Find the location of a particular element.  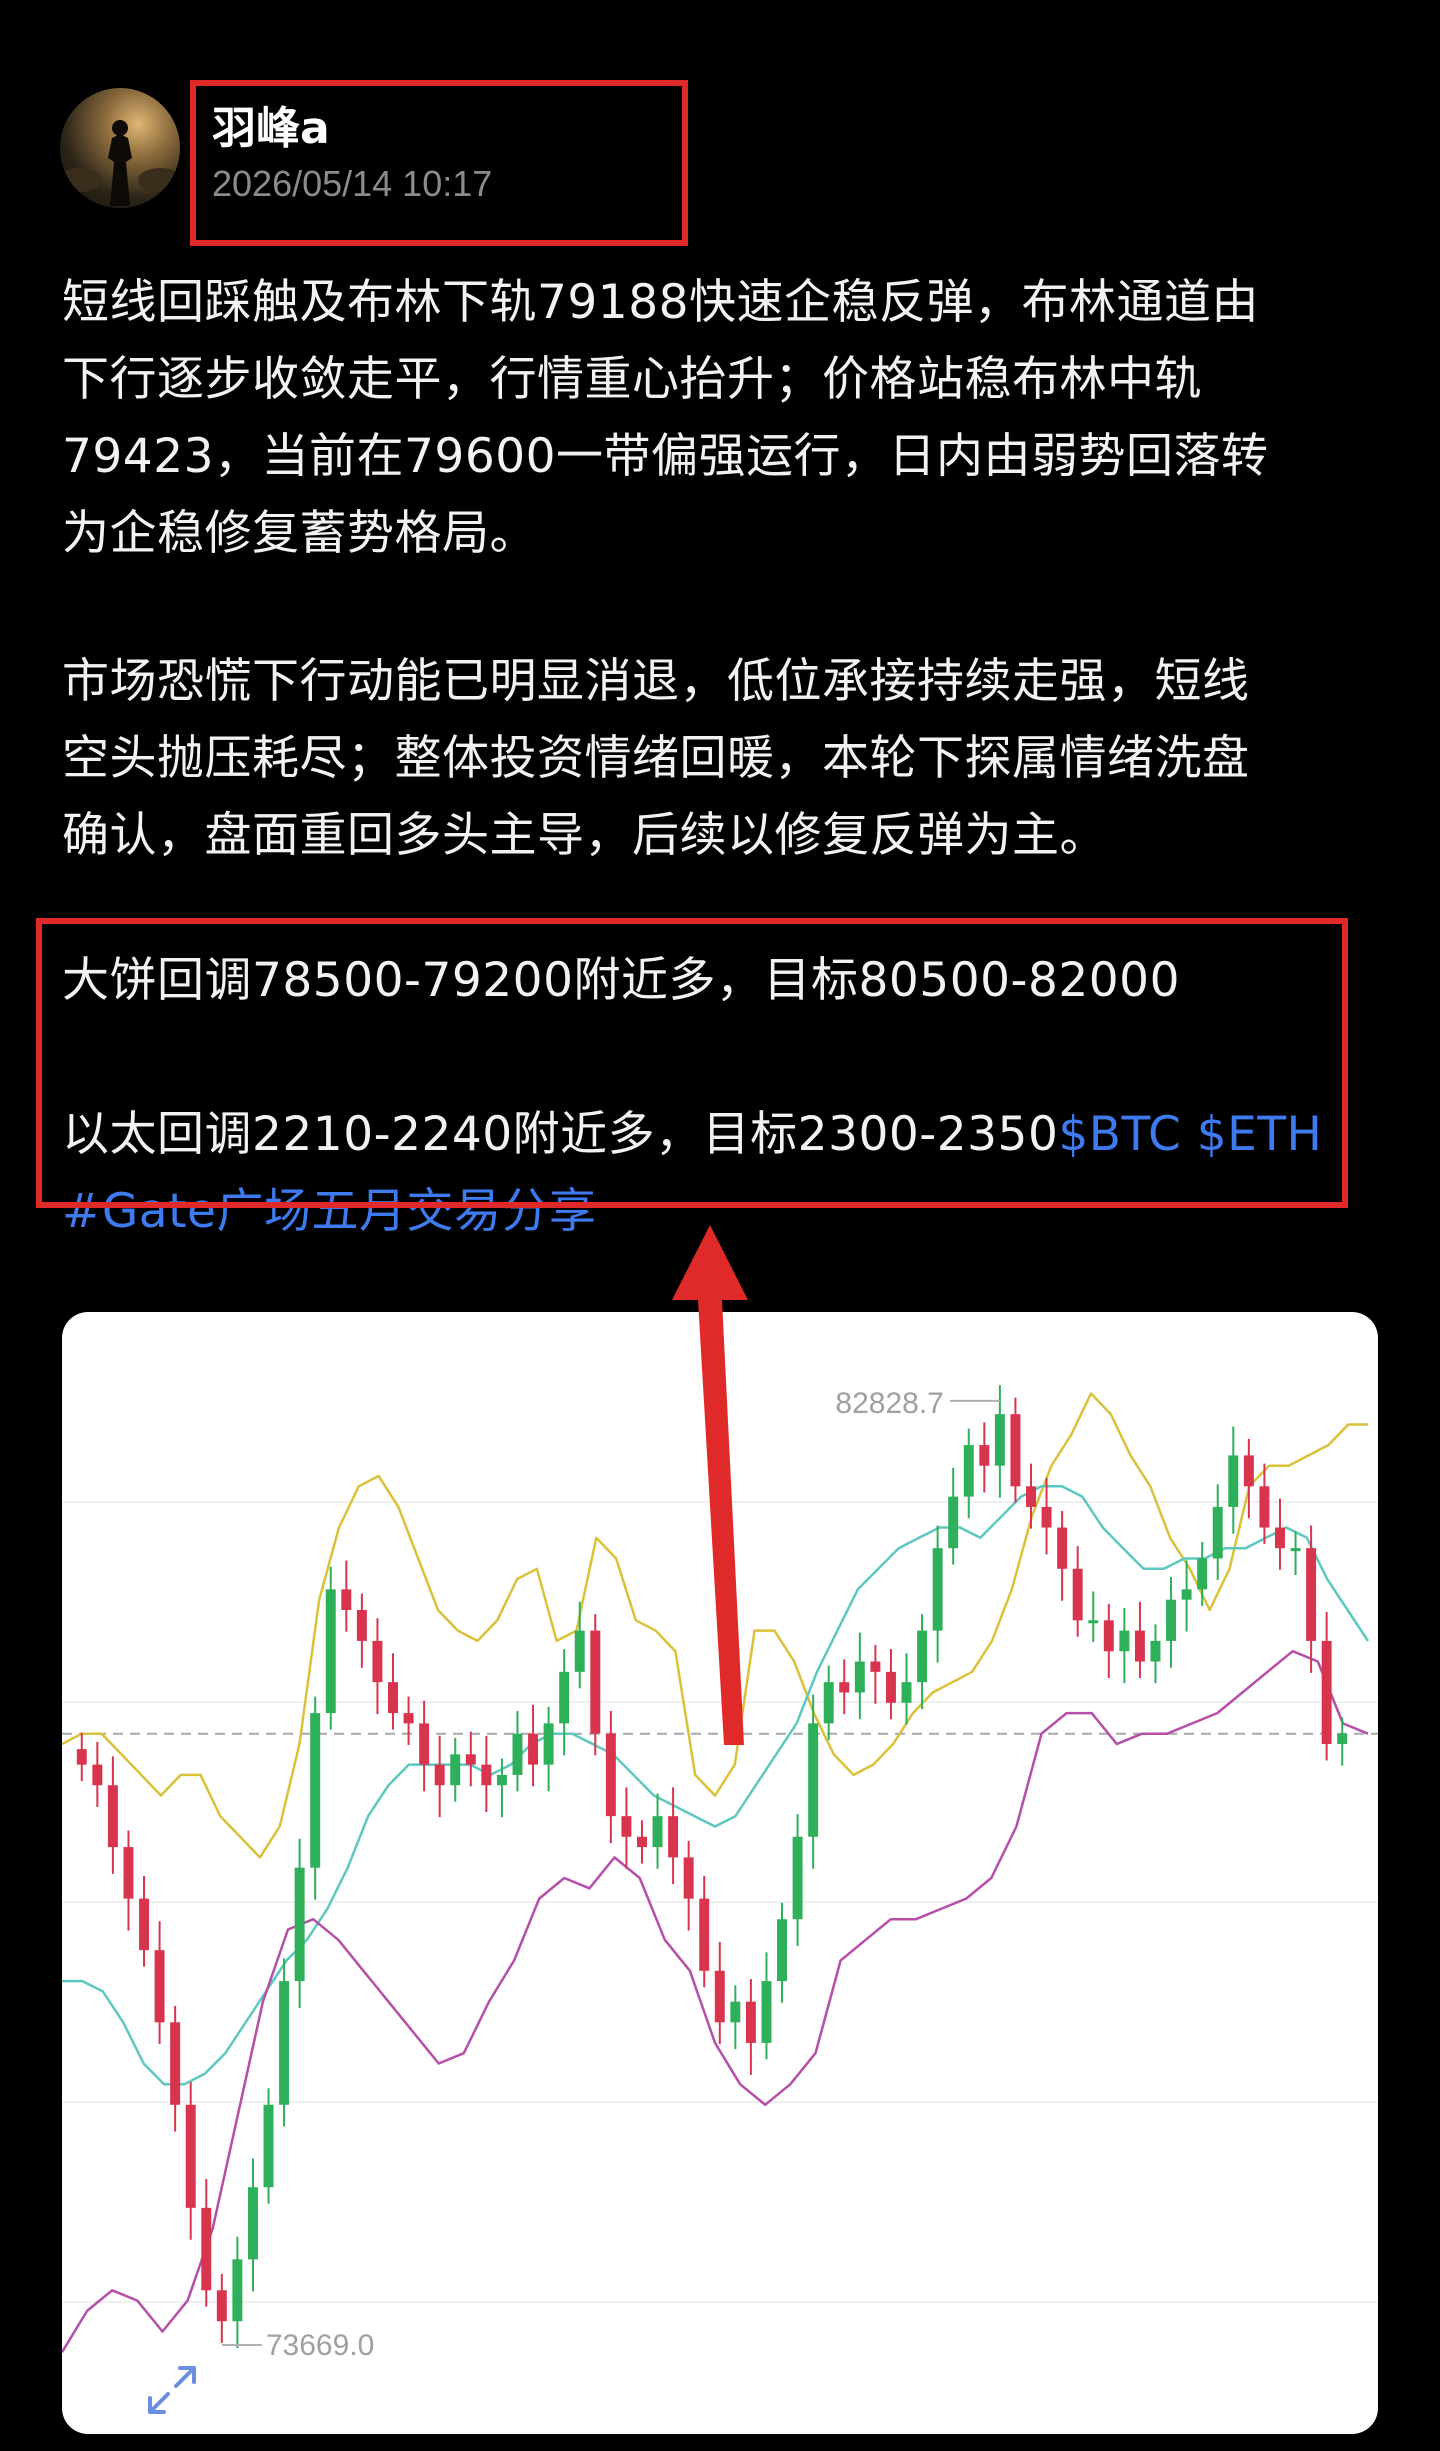

paragraph-line: 下行逐步收敛走平，行情重心抬升；价格站稳布林中轨 is located at coordinates (632, 379).